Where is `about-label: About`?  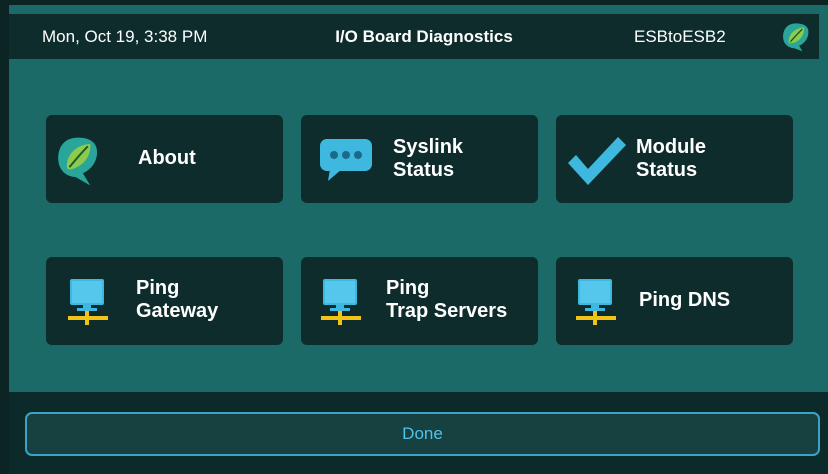
about-label: About is located at coordinates (167, 158).